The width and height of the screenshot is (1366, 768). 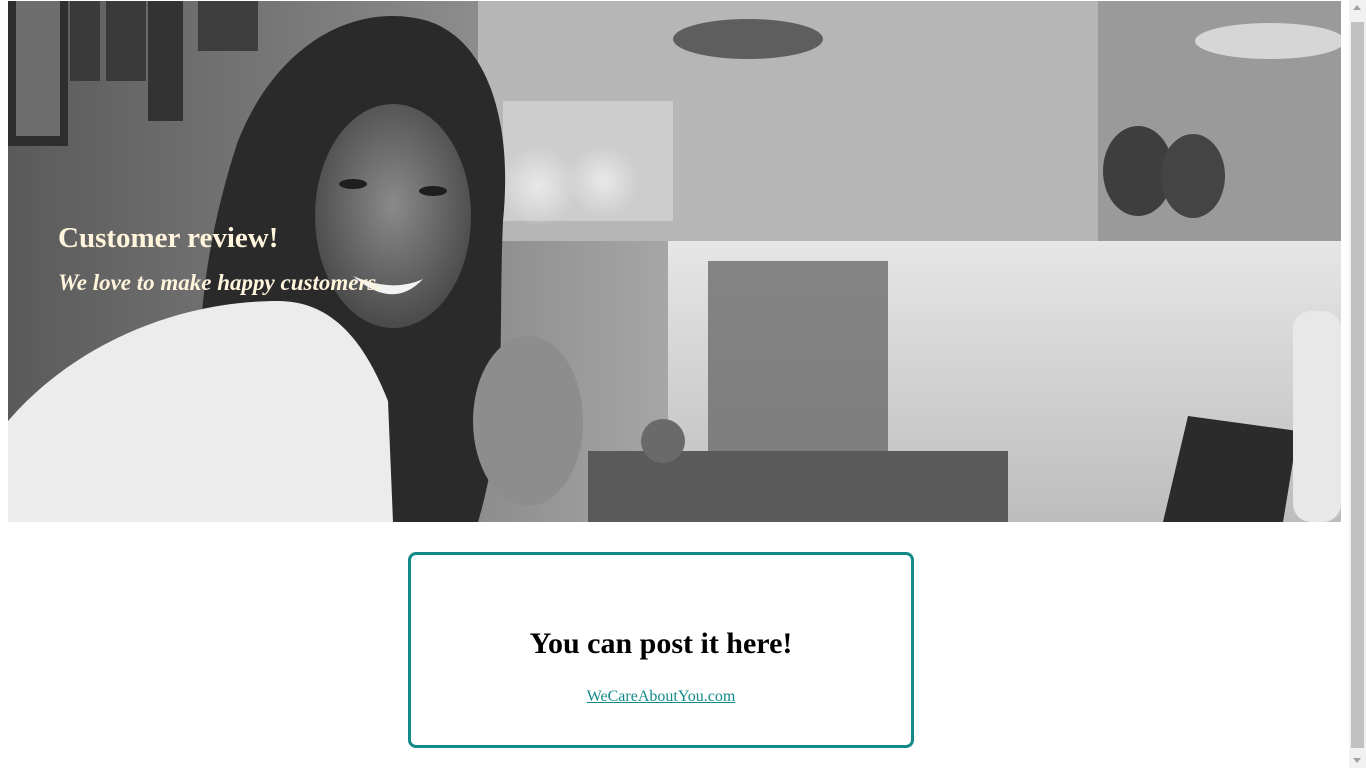 I want to click on vertical-scrollbar, so click(x=1357, y=384).